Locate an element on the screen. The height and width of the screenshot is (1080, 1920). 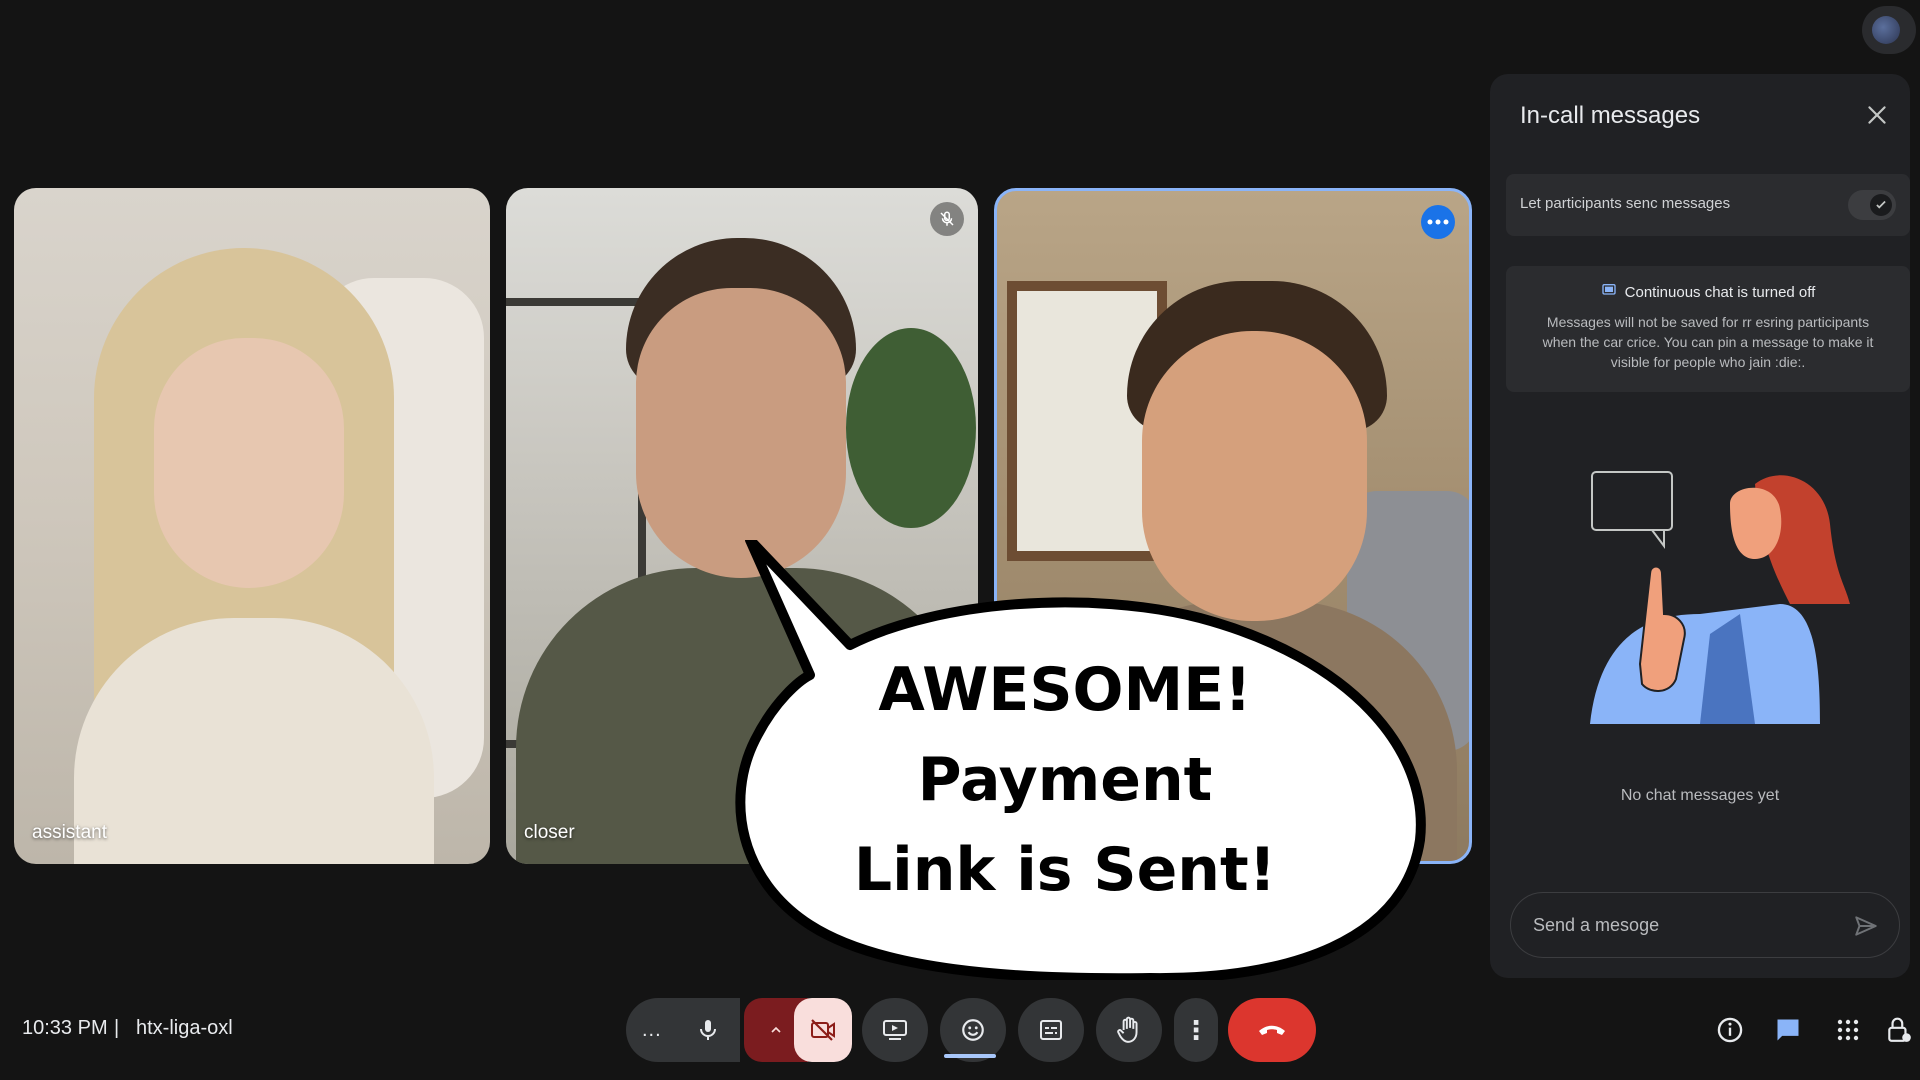
present-screen-button is located at coordinates (895, 1030).